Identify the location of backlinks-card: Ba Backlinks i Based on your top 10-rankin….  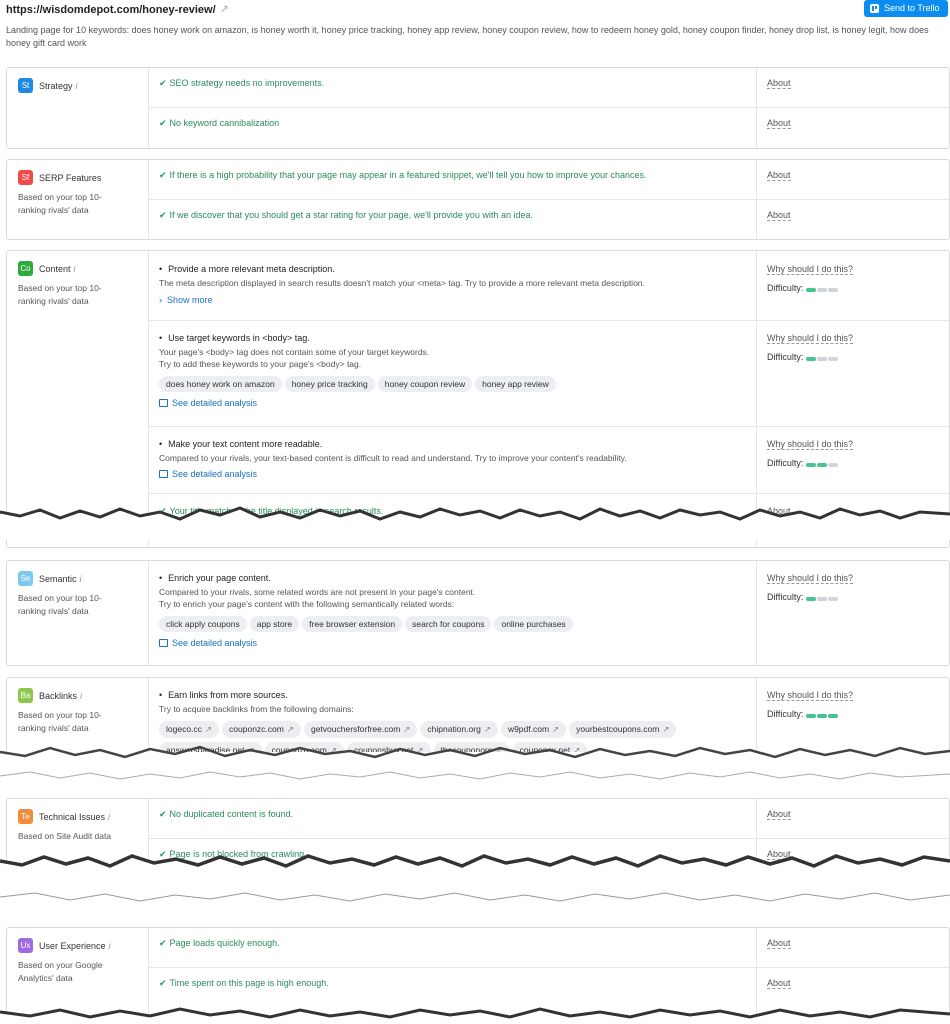
(478, 732).